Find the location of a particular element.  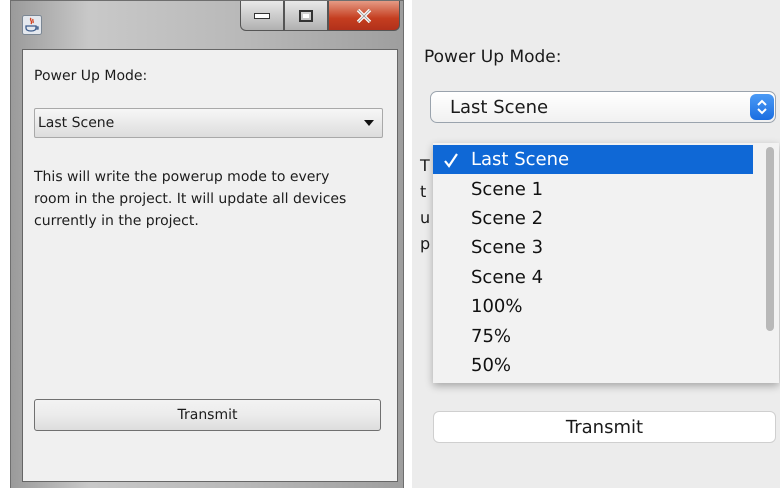

maximize-icon is located at coordinates (306, 16).